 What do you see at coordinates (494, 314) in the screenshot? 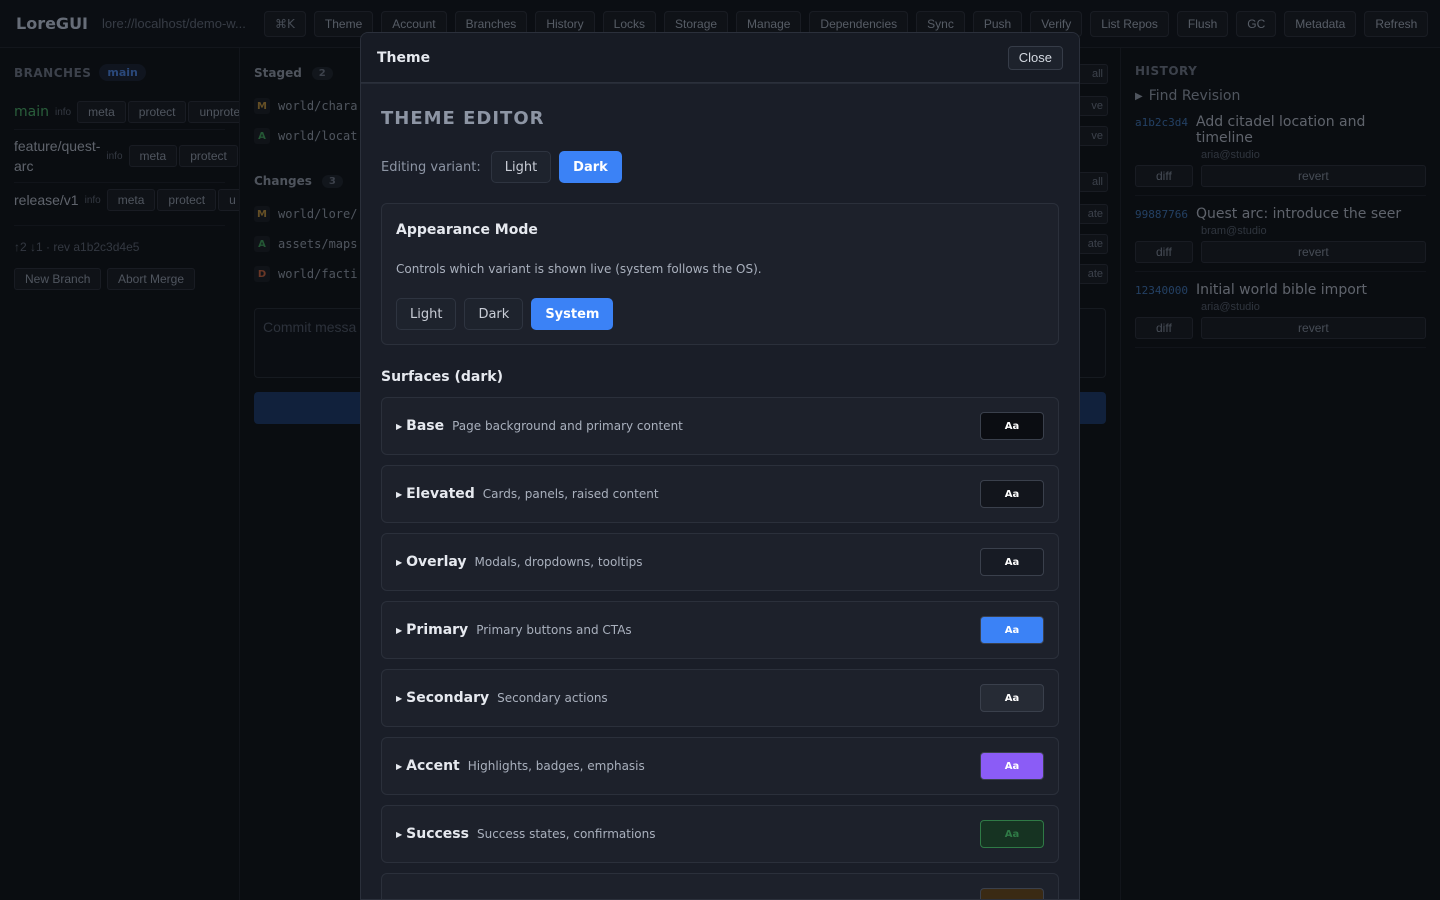
I see `appearance-dark-button: Dark` at bounding box center [494, 314].